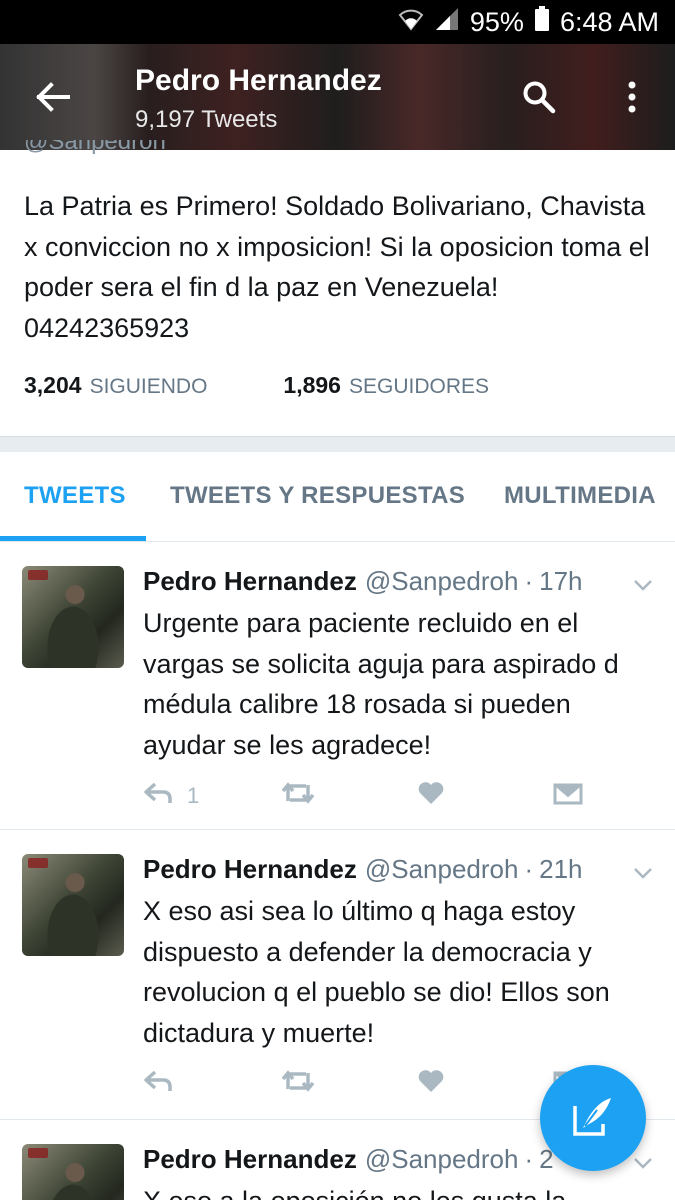 Image resolution: width=675 pixels, height=1200 pixels. Describe the element at coordinates (400, 1190) in the screenshot. I see `tweet-text: X eso a la oposición no les gusta la` at that location.